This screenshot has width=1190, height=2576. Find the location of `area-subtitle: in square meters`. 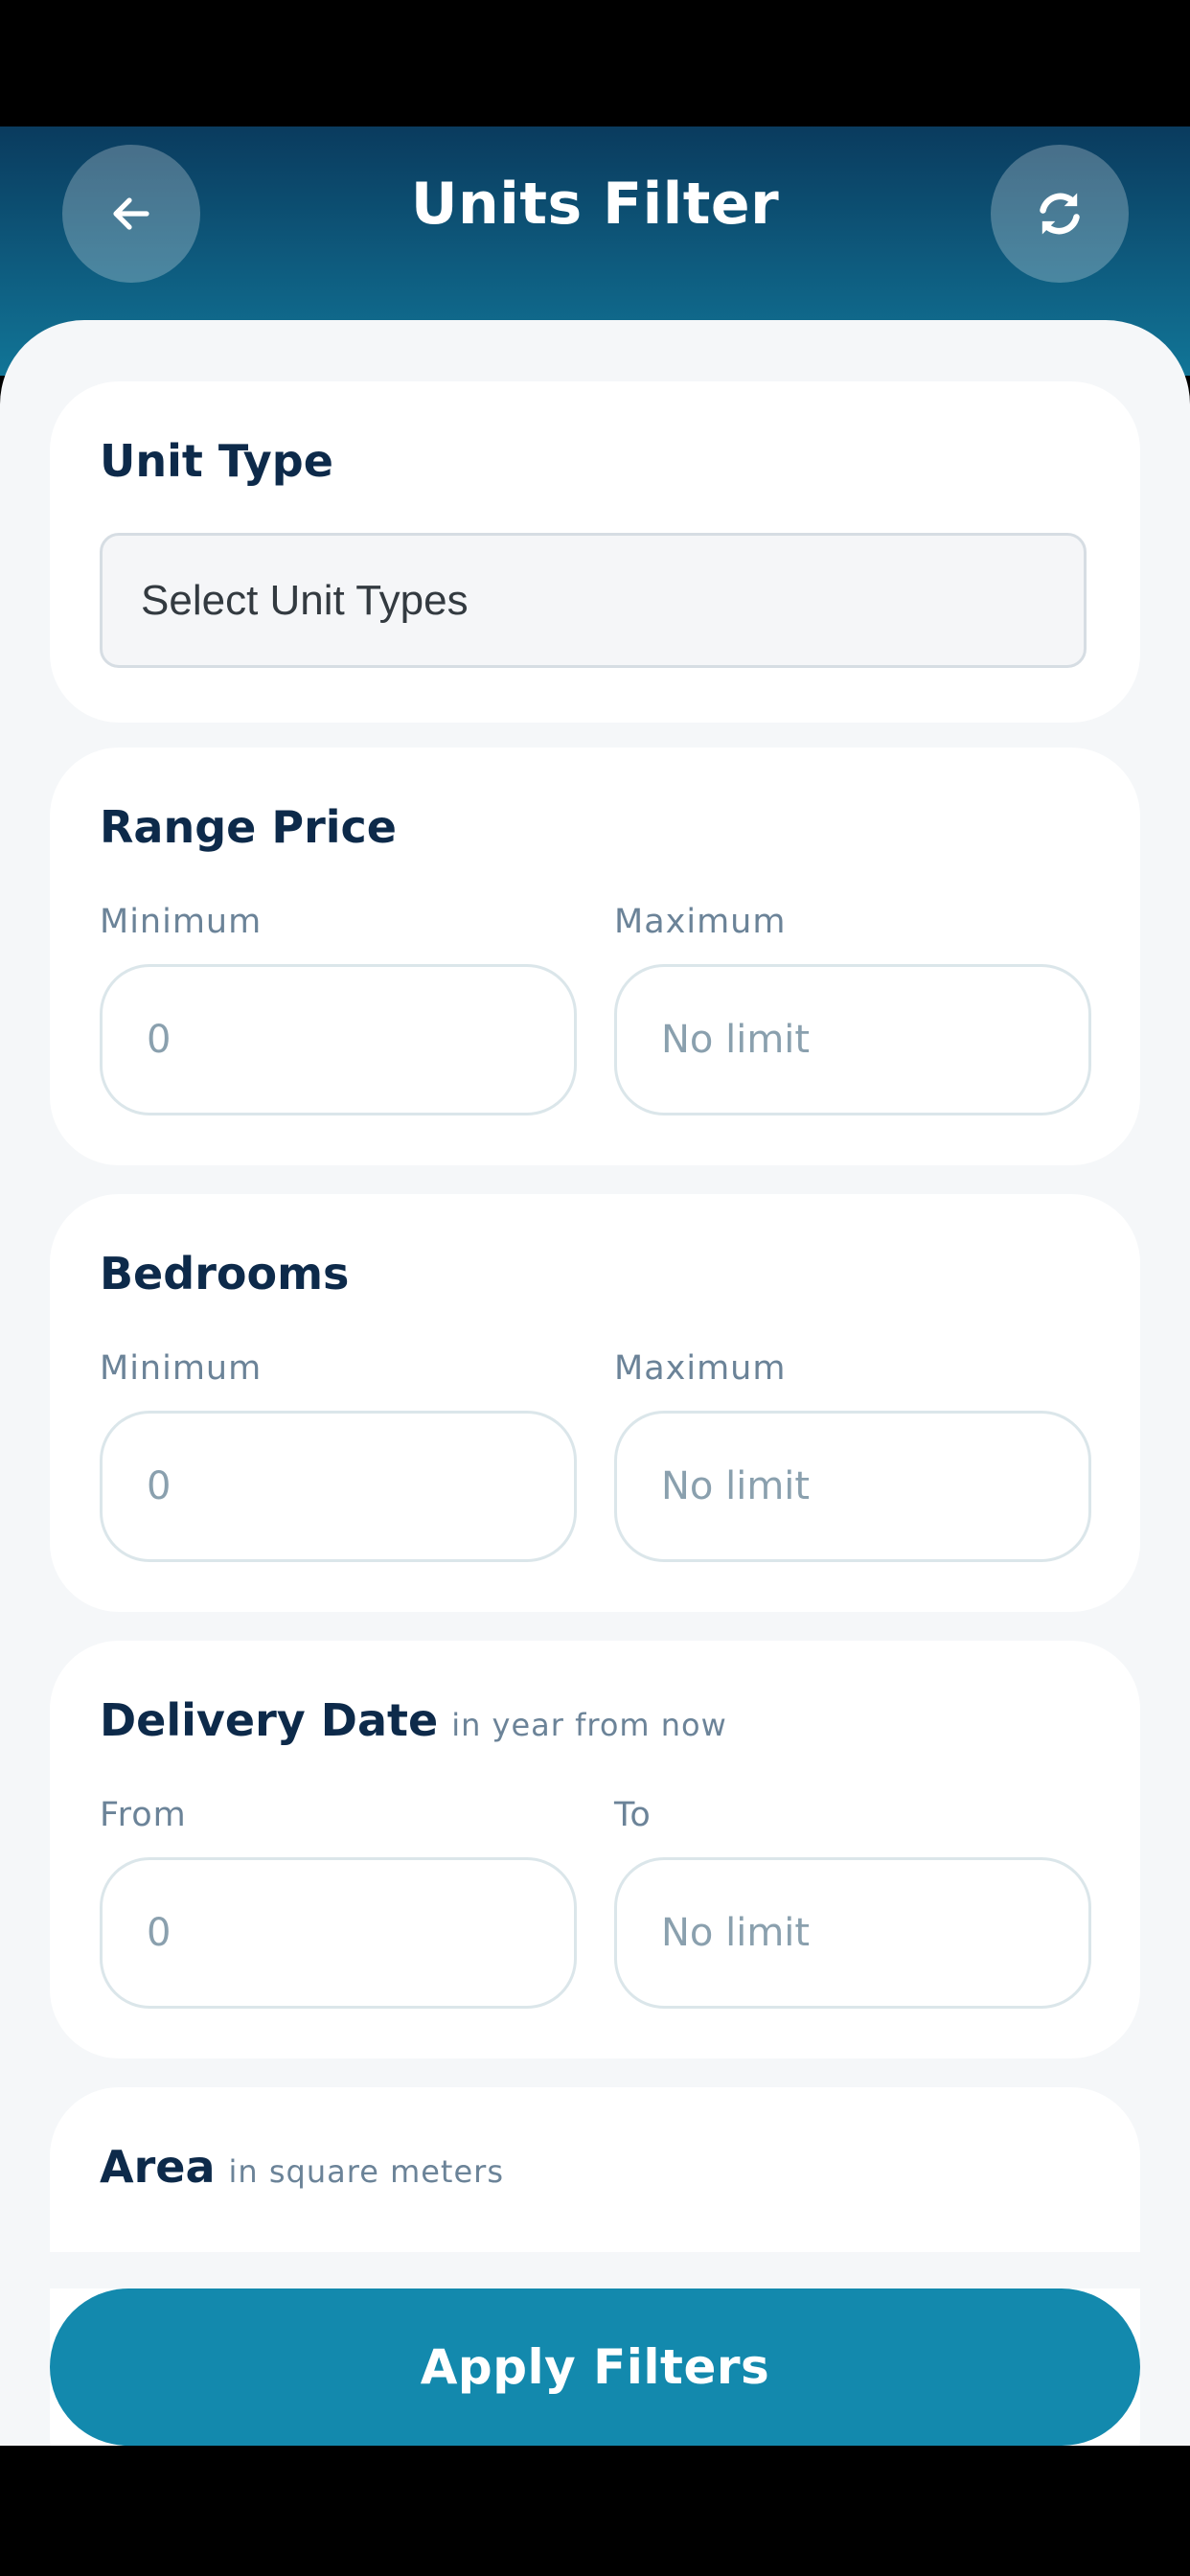

area-subtitle: in square meters is located at coordinates (366, 2171).